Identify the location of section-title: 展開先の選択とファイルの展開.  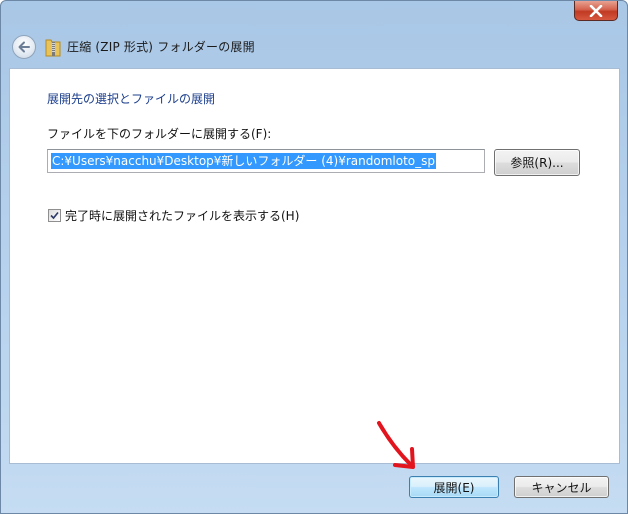
(131, 99).